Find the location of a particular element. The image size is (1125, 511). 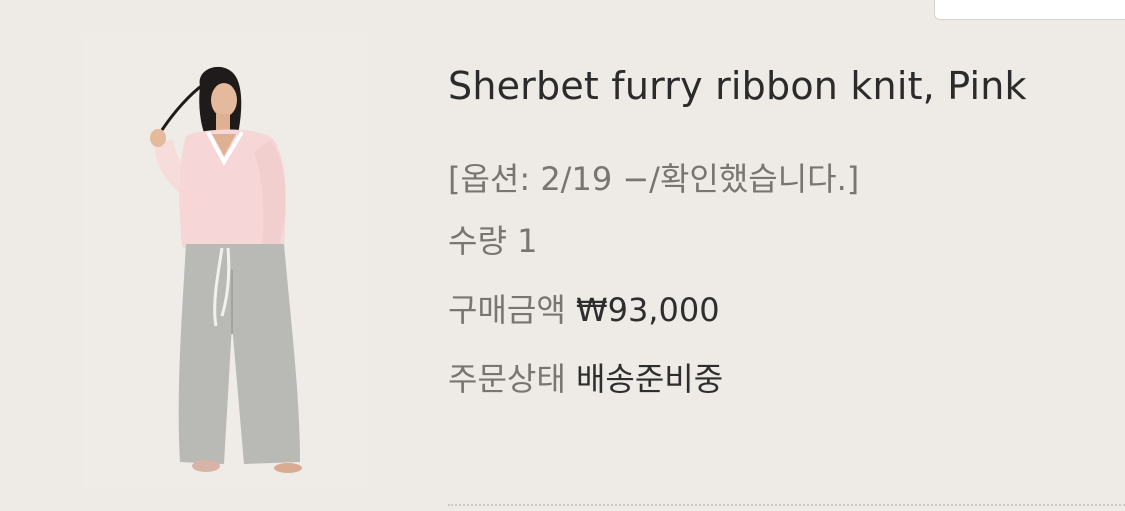

price-label: 구매금액 is located at coordinates (507, 310).